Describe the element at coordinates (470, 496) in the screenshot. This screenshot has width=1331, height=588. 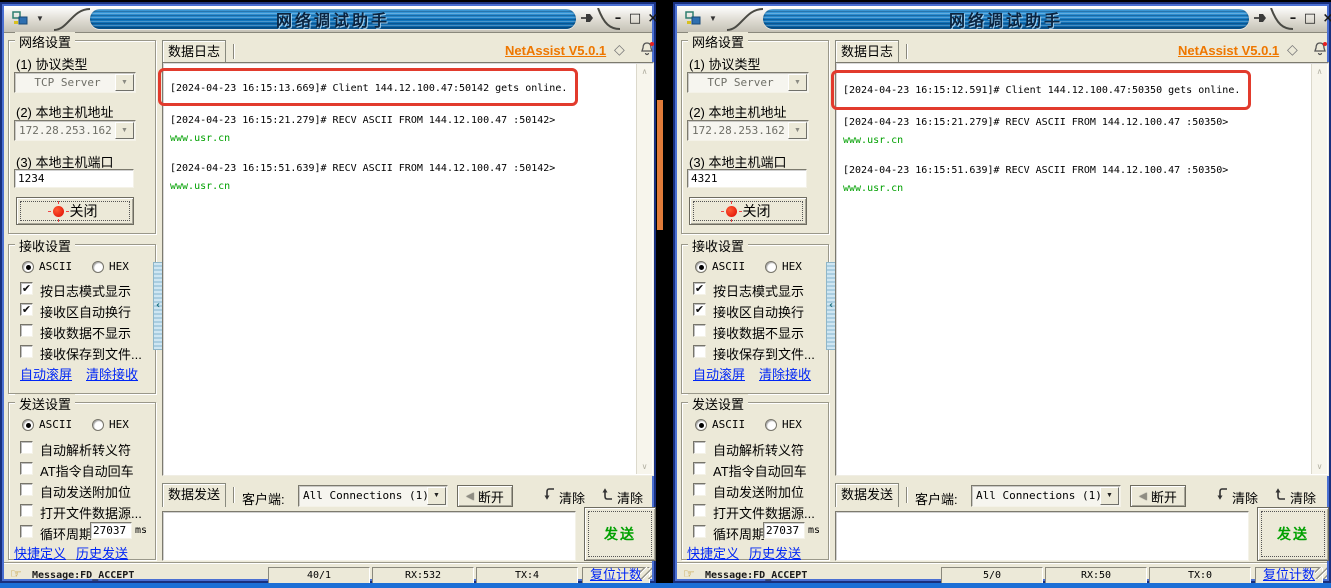
I see `left-arrow-icon: ◀` at that location.